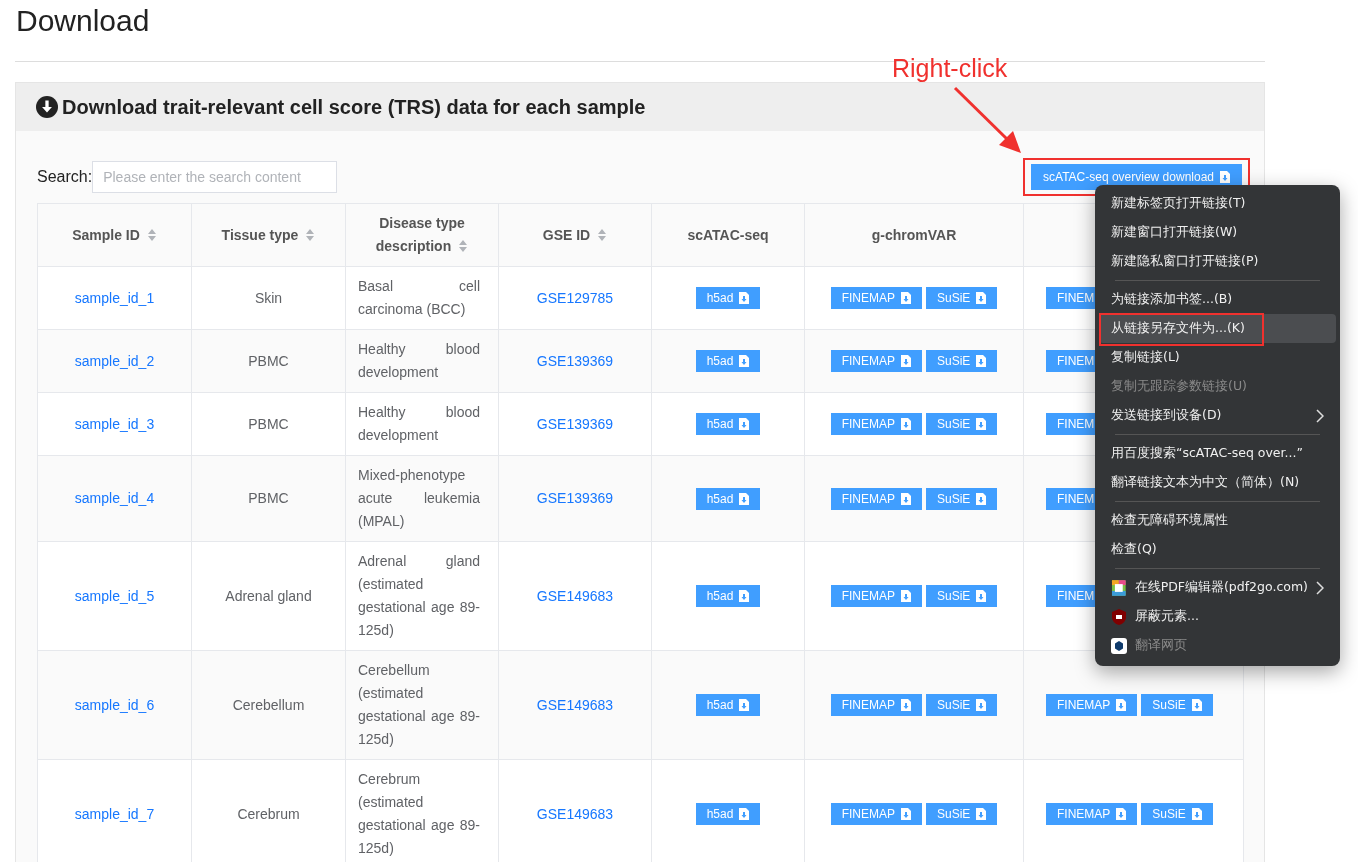 Image resolution: width=1358 pixels, height=862 pixels. Describe the element at coordinates (575, 297) in the screenshot. I see `gse-link: GSE129785` at that location.